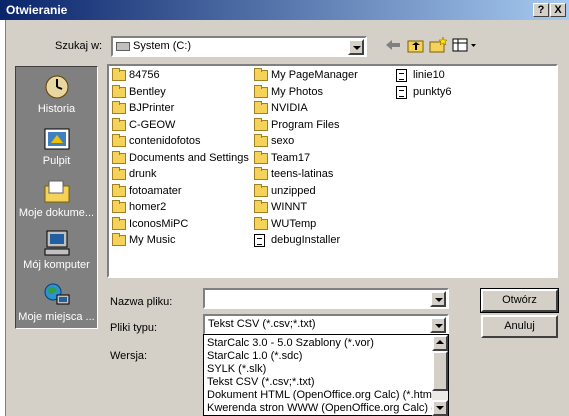  I want to click on file-name: punkty6, so click(432, 91).